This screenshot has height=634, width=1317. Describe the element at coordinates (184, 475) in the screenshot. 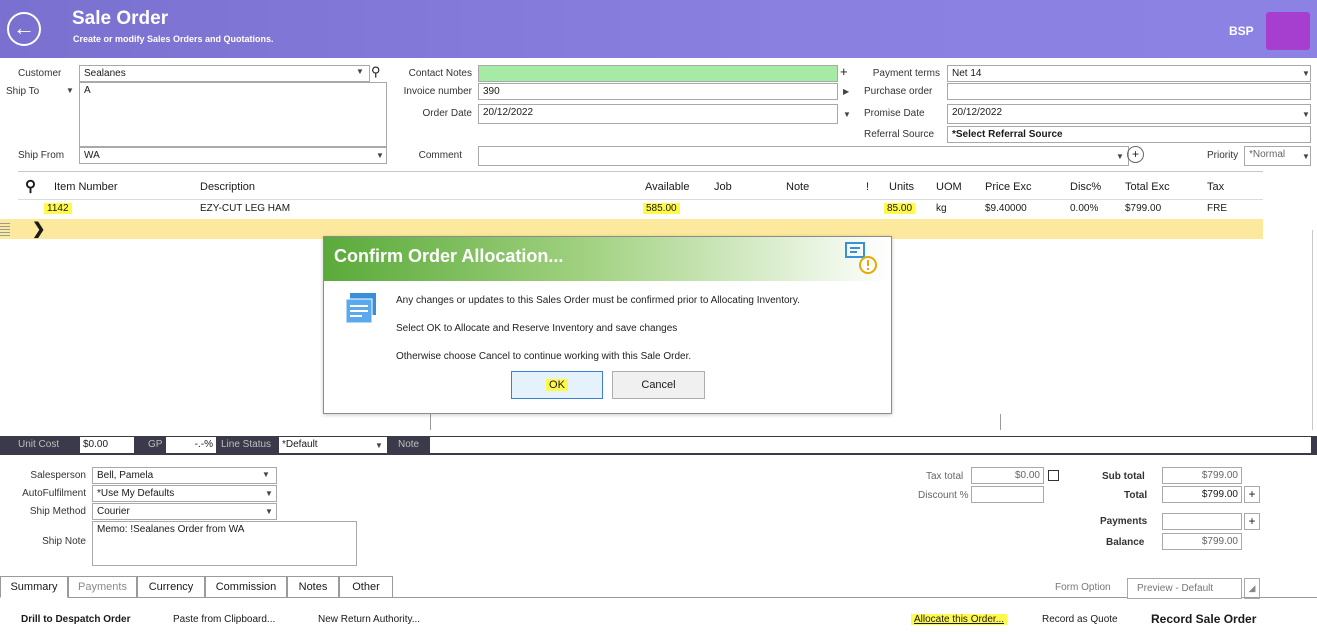

I see `salesperson-field: Bell, Pamela` at that location.